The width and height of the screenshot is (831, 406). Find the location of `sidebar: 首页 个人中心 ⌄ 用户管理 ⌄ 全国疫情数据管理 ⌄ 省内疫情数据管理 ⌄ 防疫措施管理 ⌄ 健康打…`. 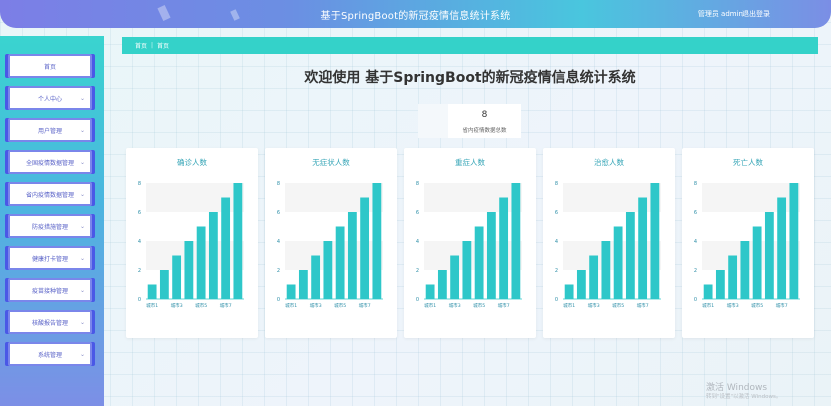

sidebar: 首页 个人中心 ⌄ 用户管理 ⌄ 全国疫情数据管理 ⌄ 省内疫情数据管理 ⌄ 防疫措施管理 ⌄ 健康打… is located at coordinates (52, 221).